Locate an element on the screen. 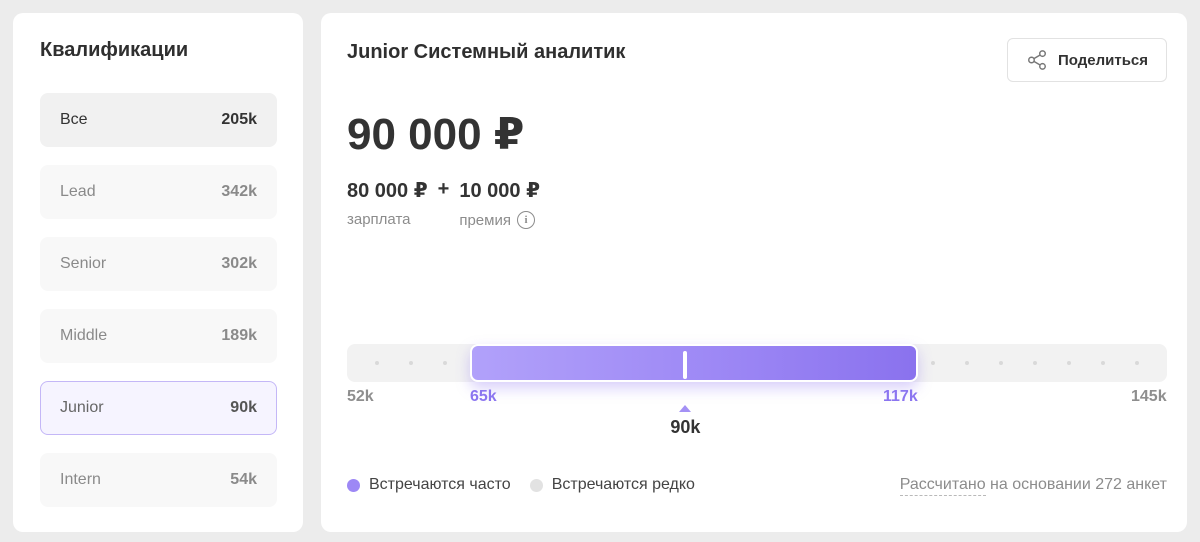 This screenshot has width=1200, height=542. qualification-value: 189k is located at coordinates (239, 335).